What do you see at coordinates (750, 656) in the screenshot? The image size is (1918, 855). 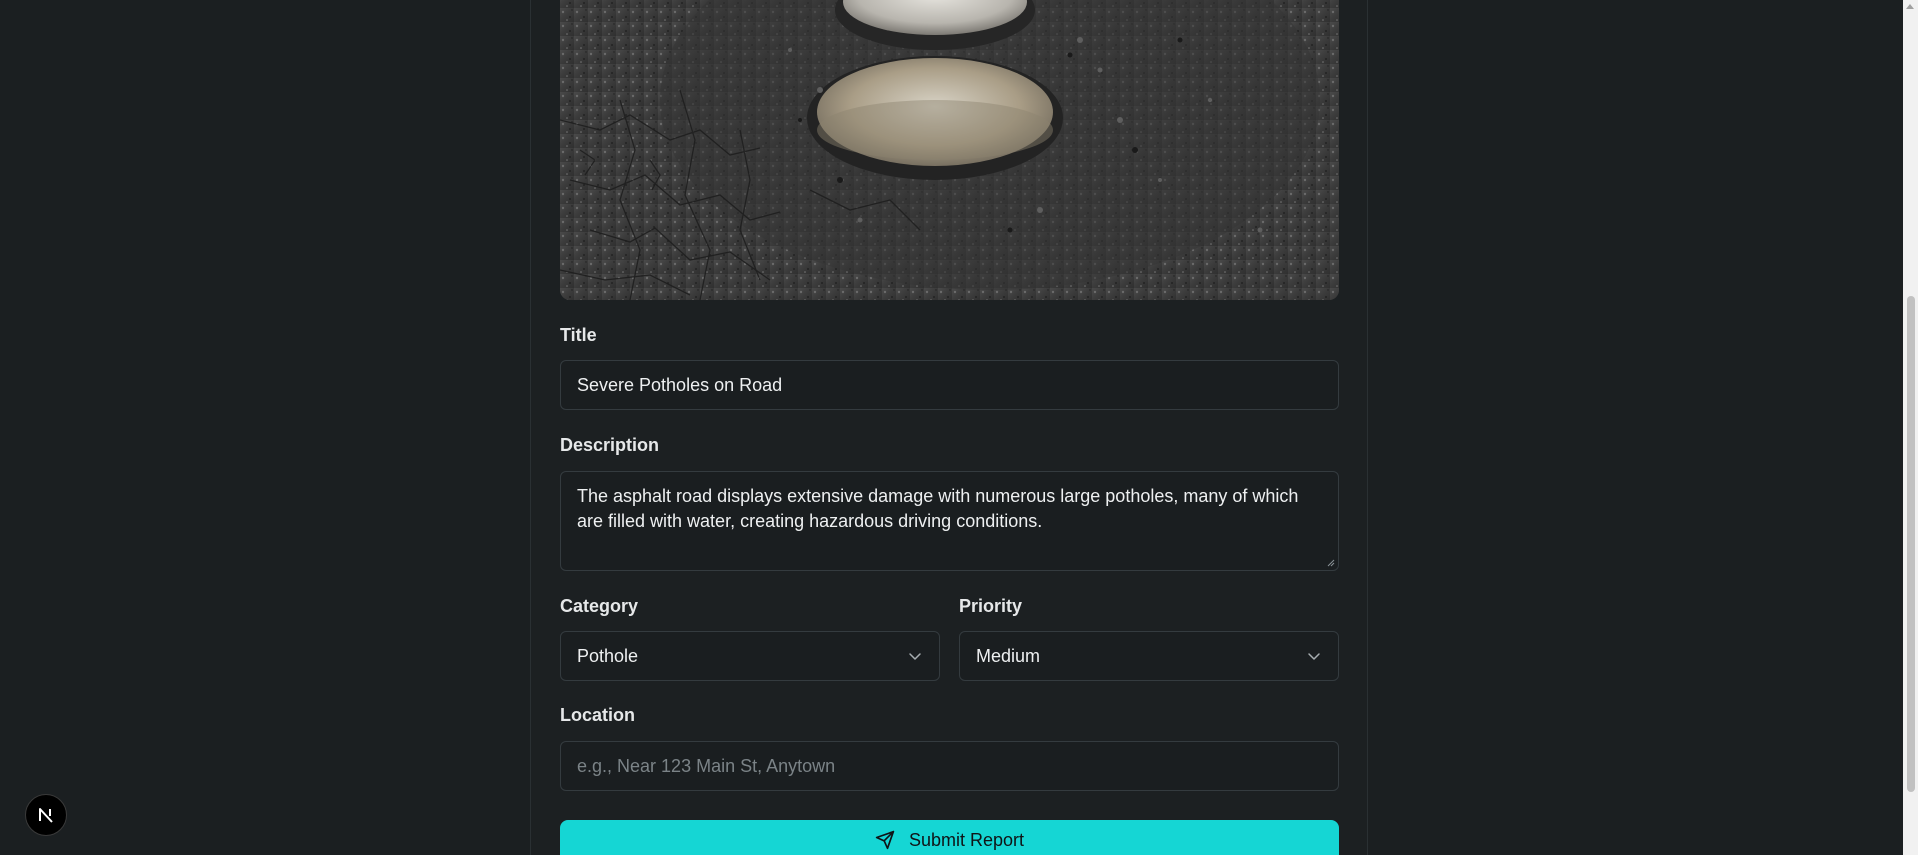 I see `category-select: Pothole` at bounding box center [750, 656].